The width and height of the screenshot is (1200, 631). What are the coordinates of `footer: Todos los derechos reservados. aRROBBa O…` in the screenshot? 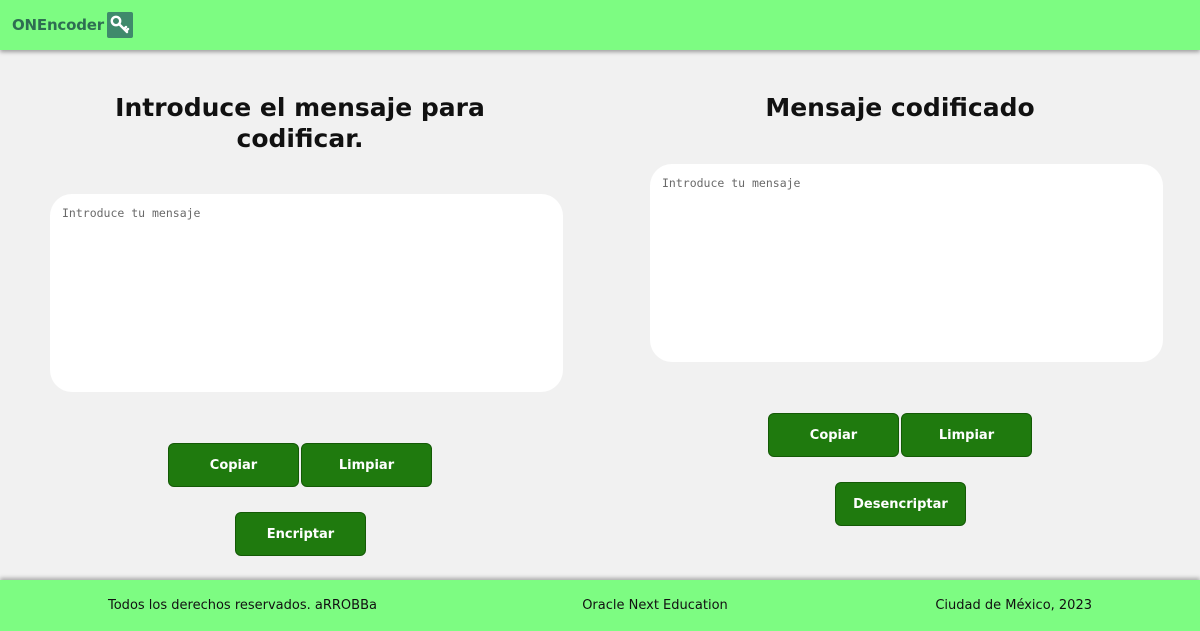 It's located at (600, 605).